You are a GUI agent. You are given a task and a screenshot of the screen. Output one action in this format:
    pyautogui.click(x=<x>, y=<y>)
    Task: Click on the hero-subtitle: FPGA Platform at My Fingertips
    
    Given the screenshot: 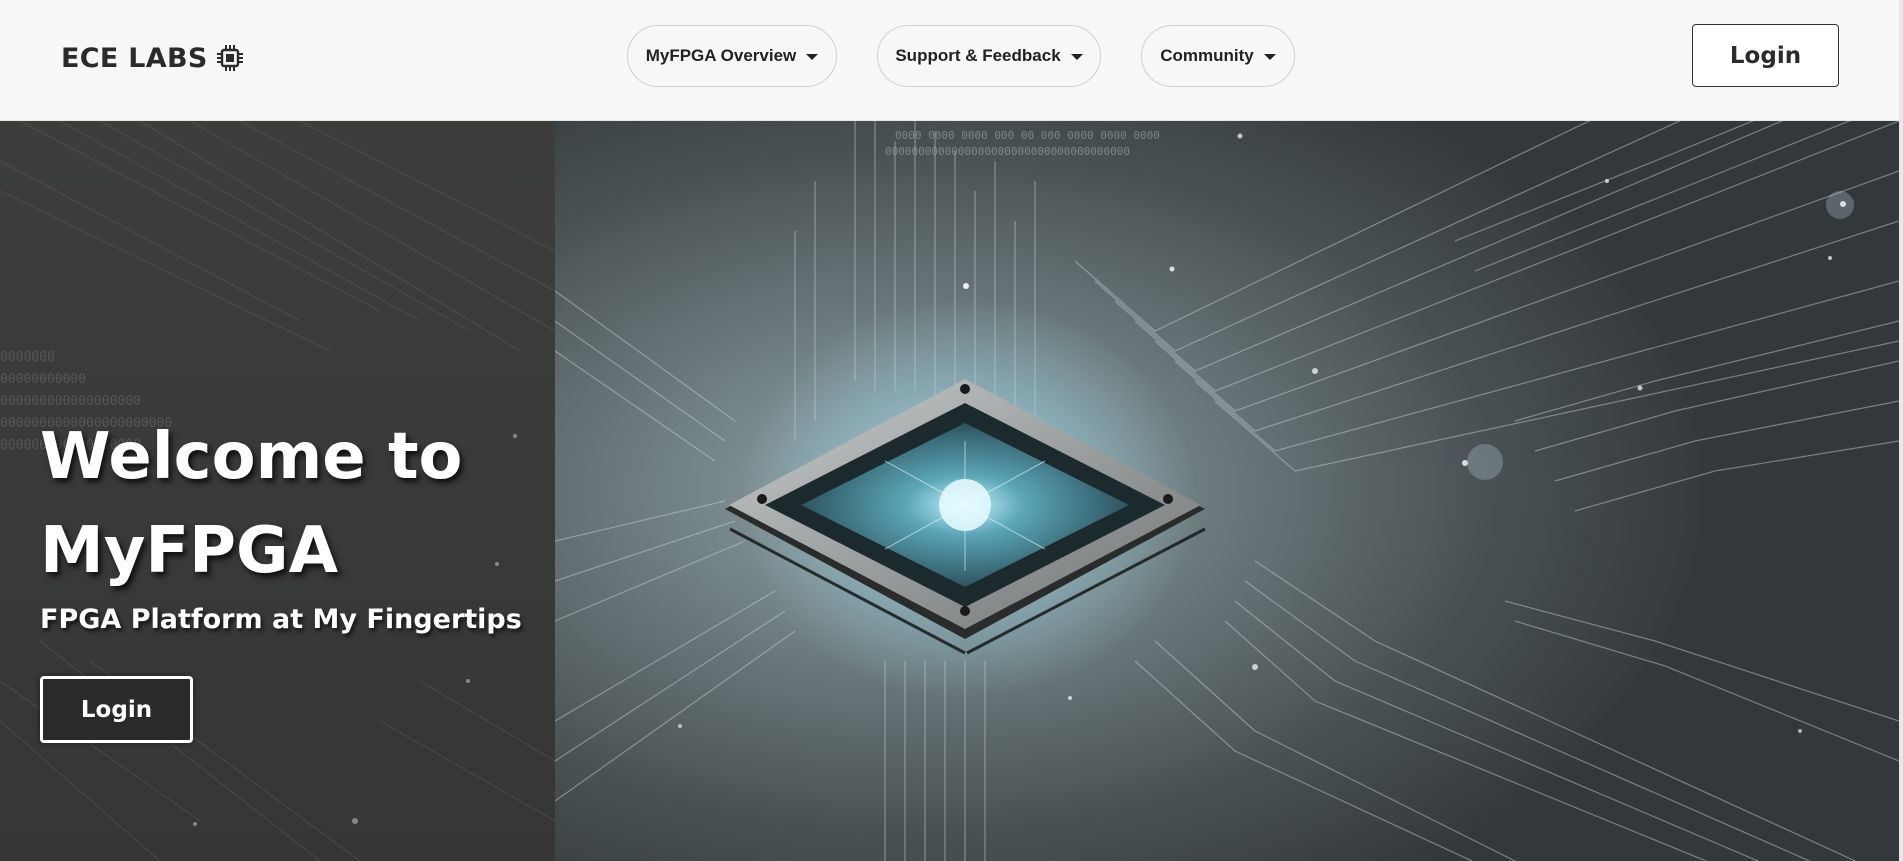 What is the action you would take?
    pyautogui.click(x=281, y=619)
    